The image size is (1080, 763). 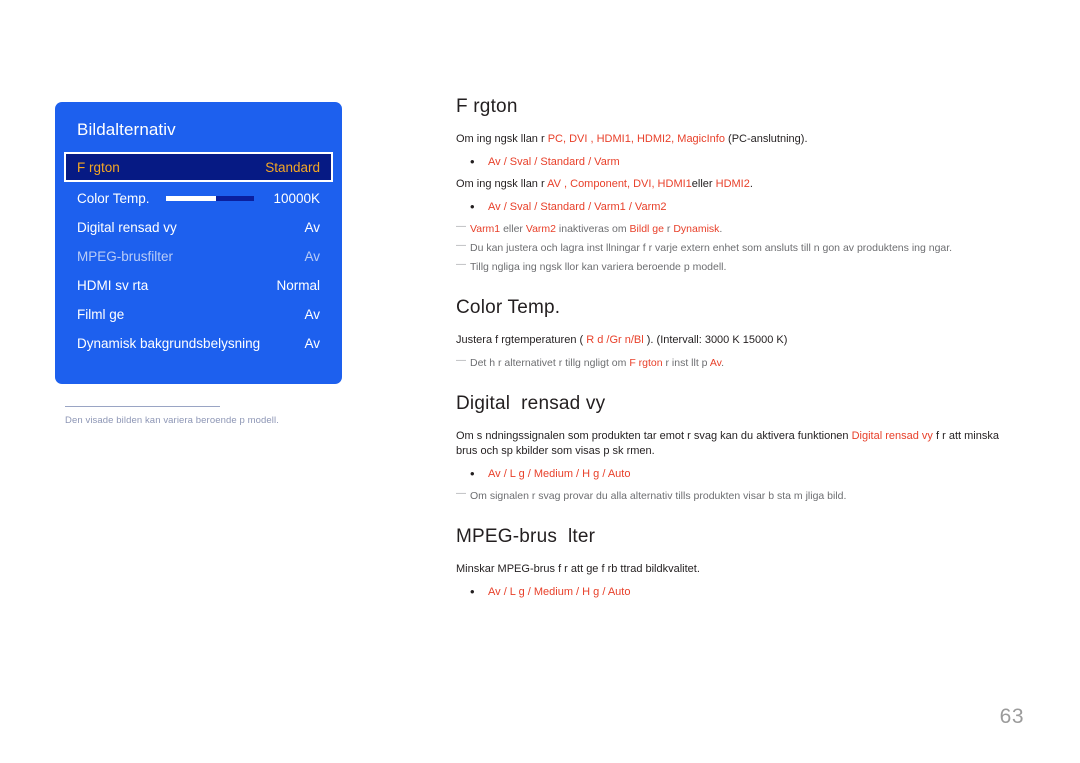 I want to click on osd-row-color-temp: Color Temp. 10000K, so click(x=198, y=198).